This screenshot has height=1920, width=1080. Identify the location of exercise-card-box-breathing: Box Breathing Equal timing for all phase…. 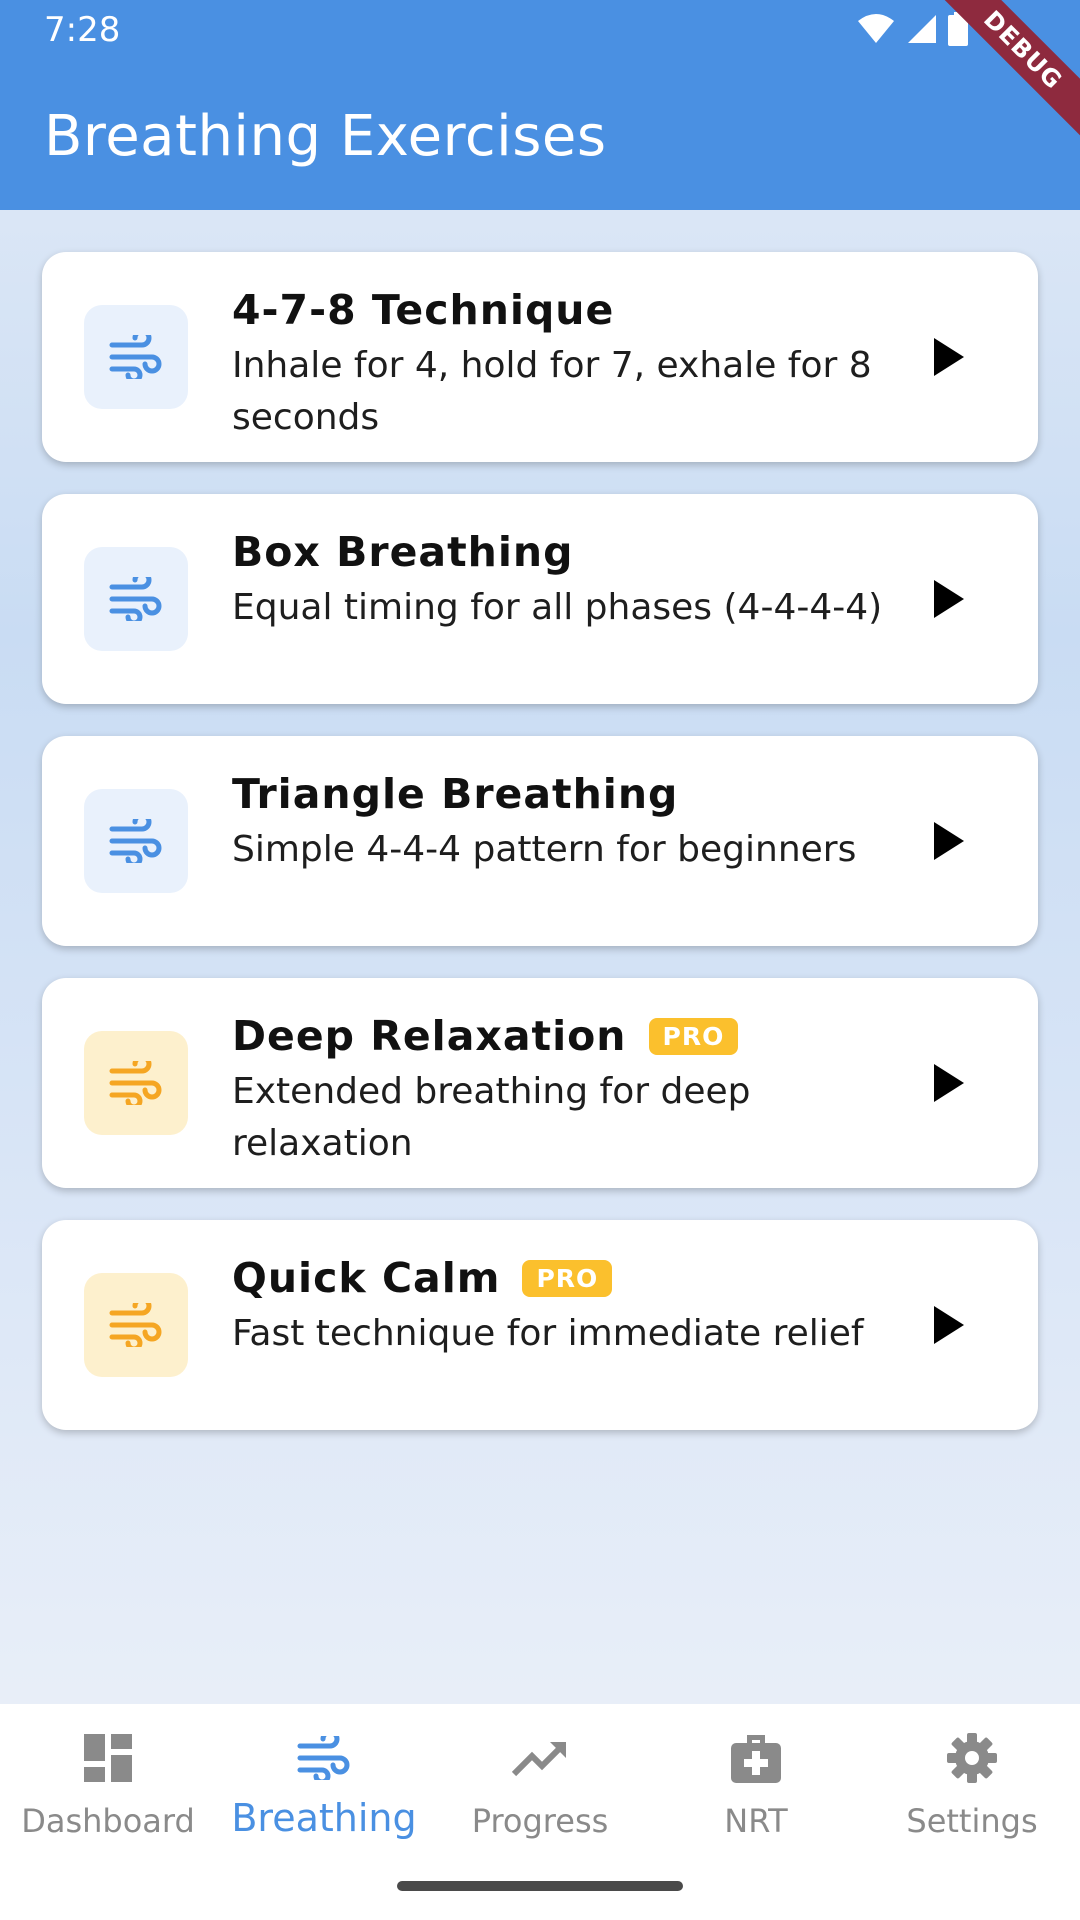
(540, 599).